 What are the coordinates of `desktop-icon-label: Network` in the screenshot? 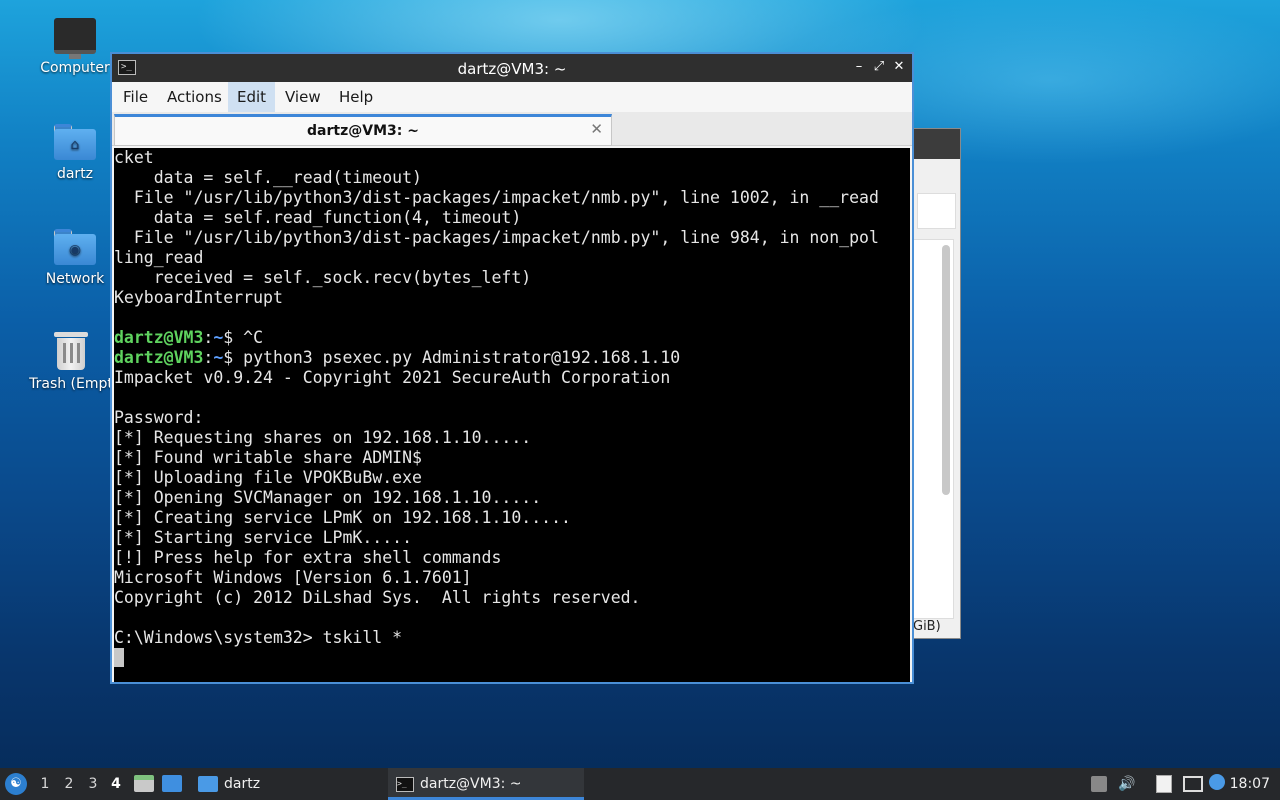 It's located at (75, 279).